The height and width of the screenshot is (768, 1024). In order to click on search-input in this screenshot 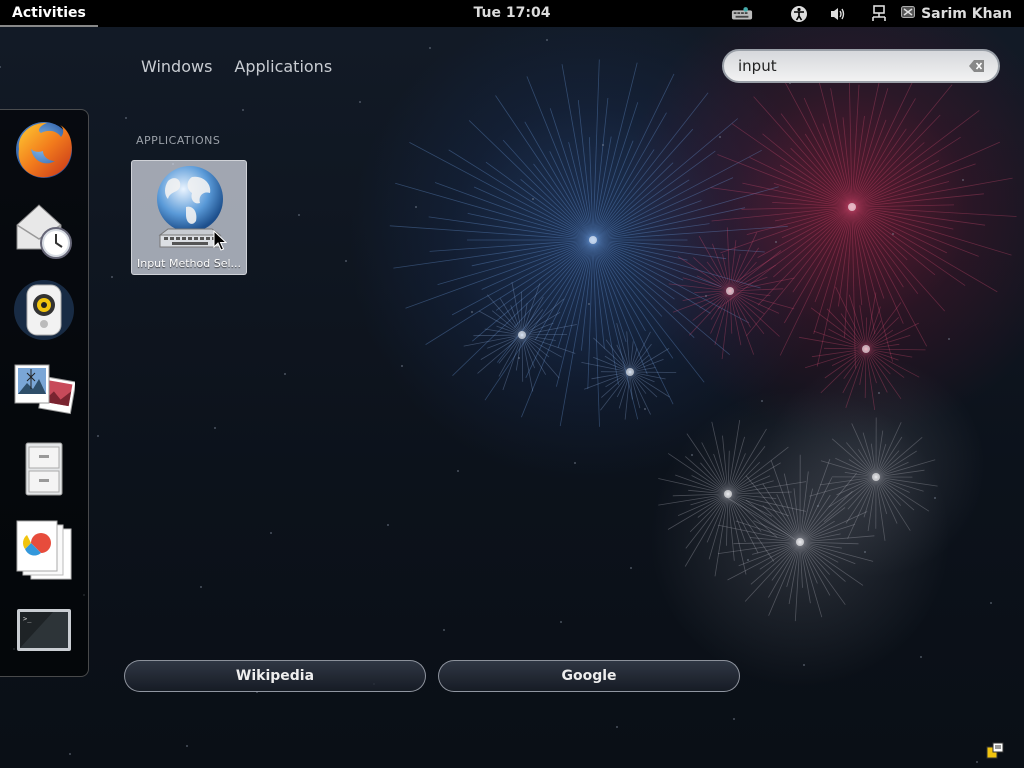, I will do `click(853, 66)`.